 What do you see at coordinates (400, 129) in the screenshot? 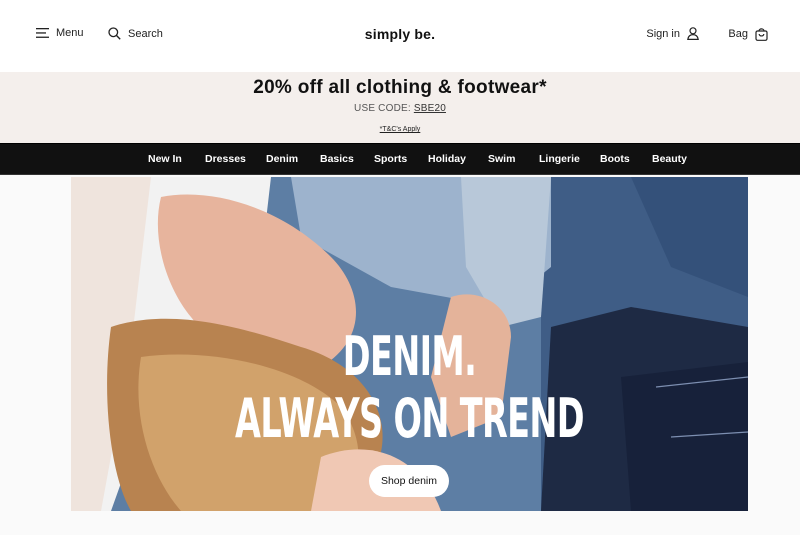
I see `terms-link: *T&C's Apply` at bounding box center [400, 129].